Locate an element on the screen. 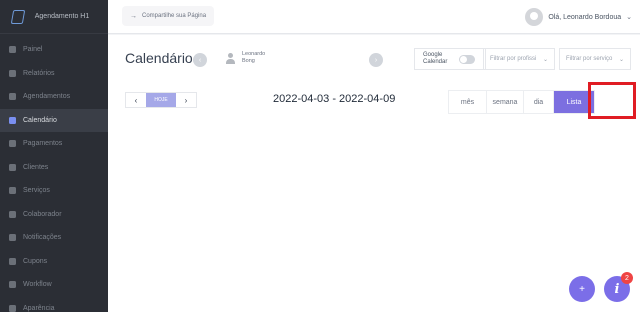 The image size is (640, 312). sidebar-item-servicos: Serviços is located at coordinates (54, 191).